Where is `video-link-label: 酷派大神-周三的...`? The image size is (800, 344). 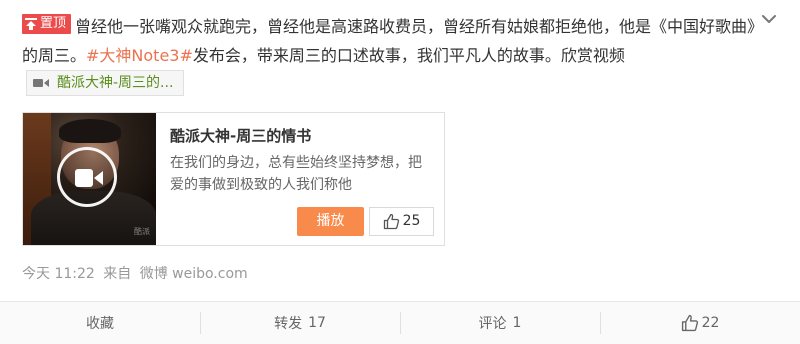
video-link-label: 酷派大神-周三的... is located at coordinates (115, 82).